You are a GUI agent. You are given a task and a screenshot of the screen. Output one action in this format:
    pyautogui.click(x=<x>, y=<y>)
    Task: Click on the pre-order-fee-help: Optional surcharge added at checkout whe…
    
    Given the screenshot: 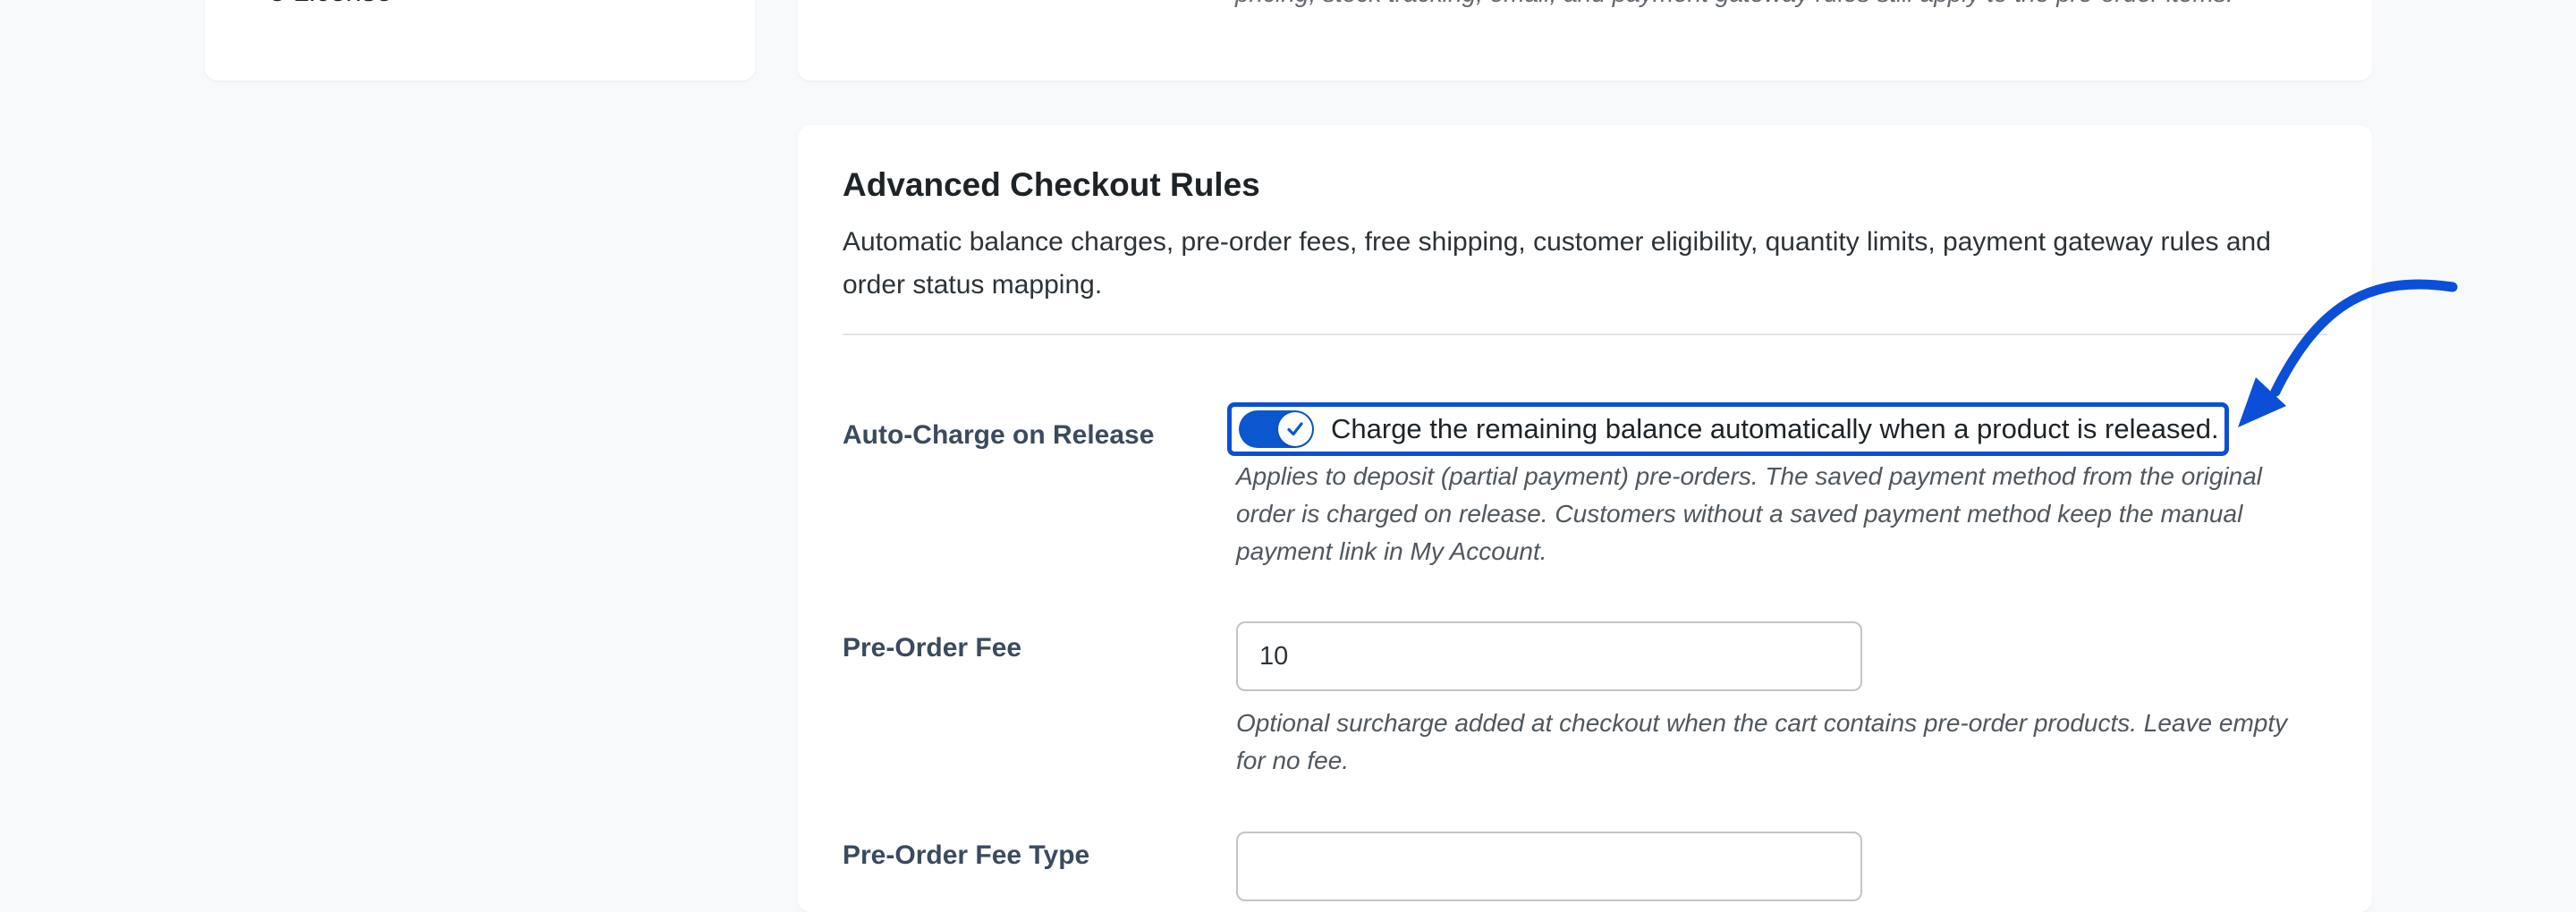 What is the action you would take?
    pyautogui.click(x=1762, y=742)
    